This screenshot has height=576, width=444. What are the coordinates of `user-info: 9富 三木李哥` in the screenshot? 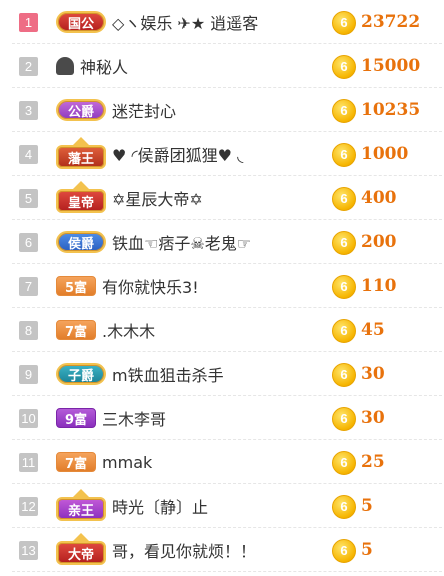 It's located at (111, 418).